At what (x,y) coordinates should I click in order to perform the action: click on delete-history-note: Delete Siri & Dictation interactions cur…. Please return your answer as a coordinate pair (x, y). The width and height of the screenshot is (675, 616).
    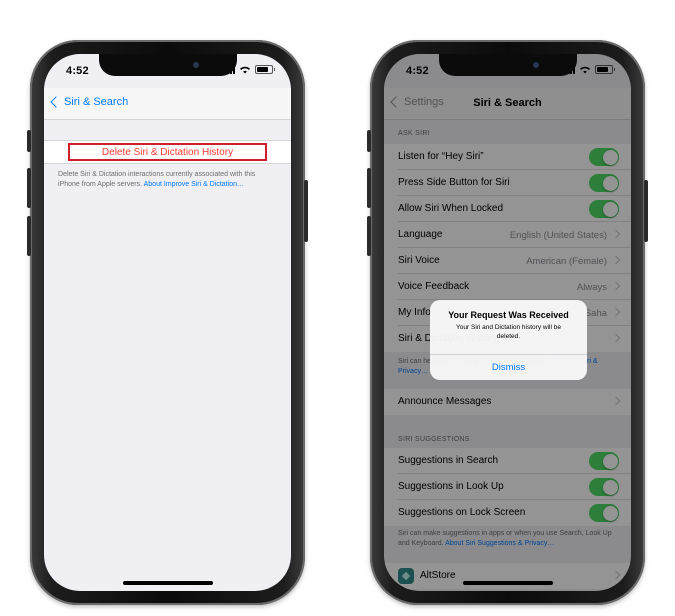
    Looking at the image, I should click on (167, 179).